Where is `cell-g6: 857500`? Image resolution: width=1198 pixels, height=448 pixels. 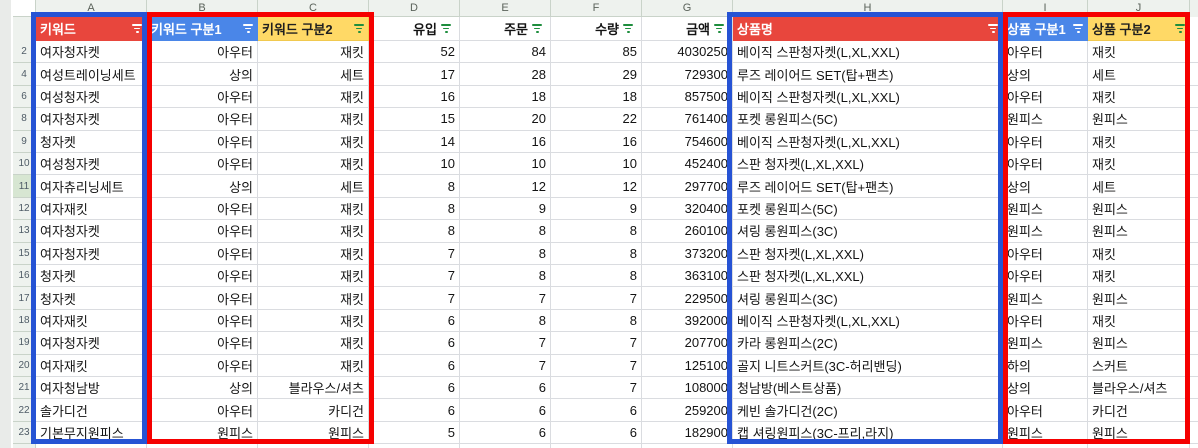 cell-g6: 857500 is located at coordinates (687, 97).